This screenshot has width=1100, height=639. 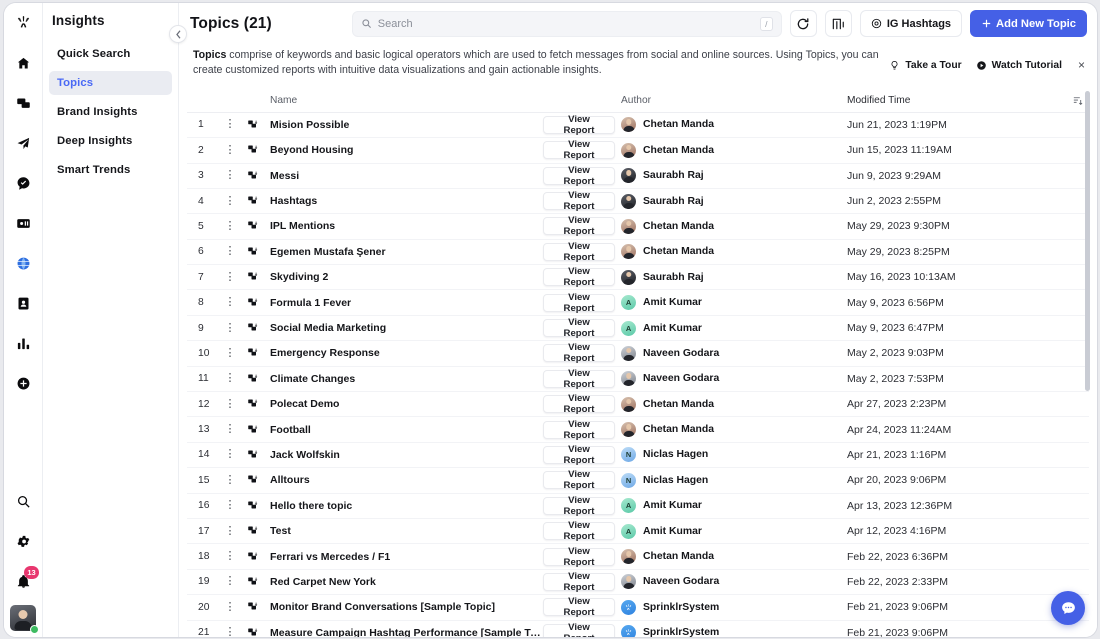 What do you see at coordinates (23, 383) in the screenshot?
I see `add-circle-icon` at bounding box center [23, 383].